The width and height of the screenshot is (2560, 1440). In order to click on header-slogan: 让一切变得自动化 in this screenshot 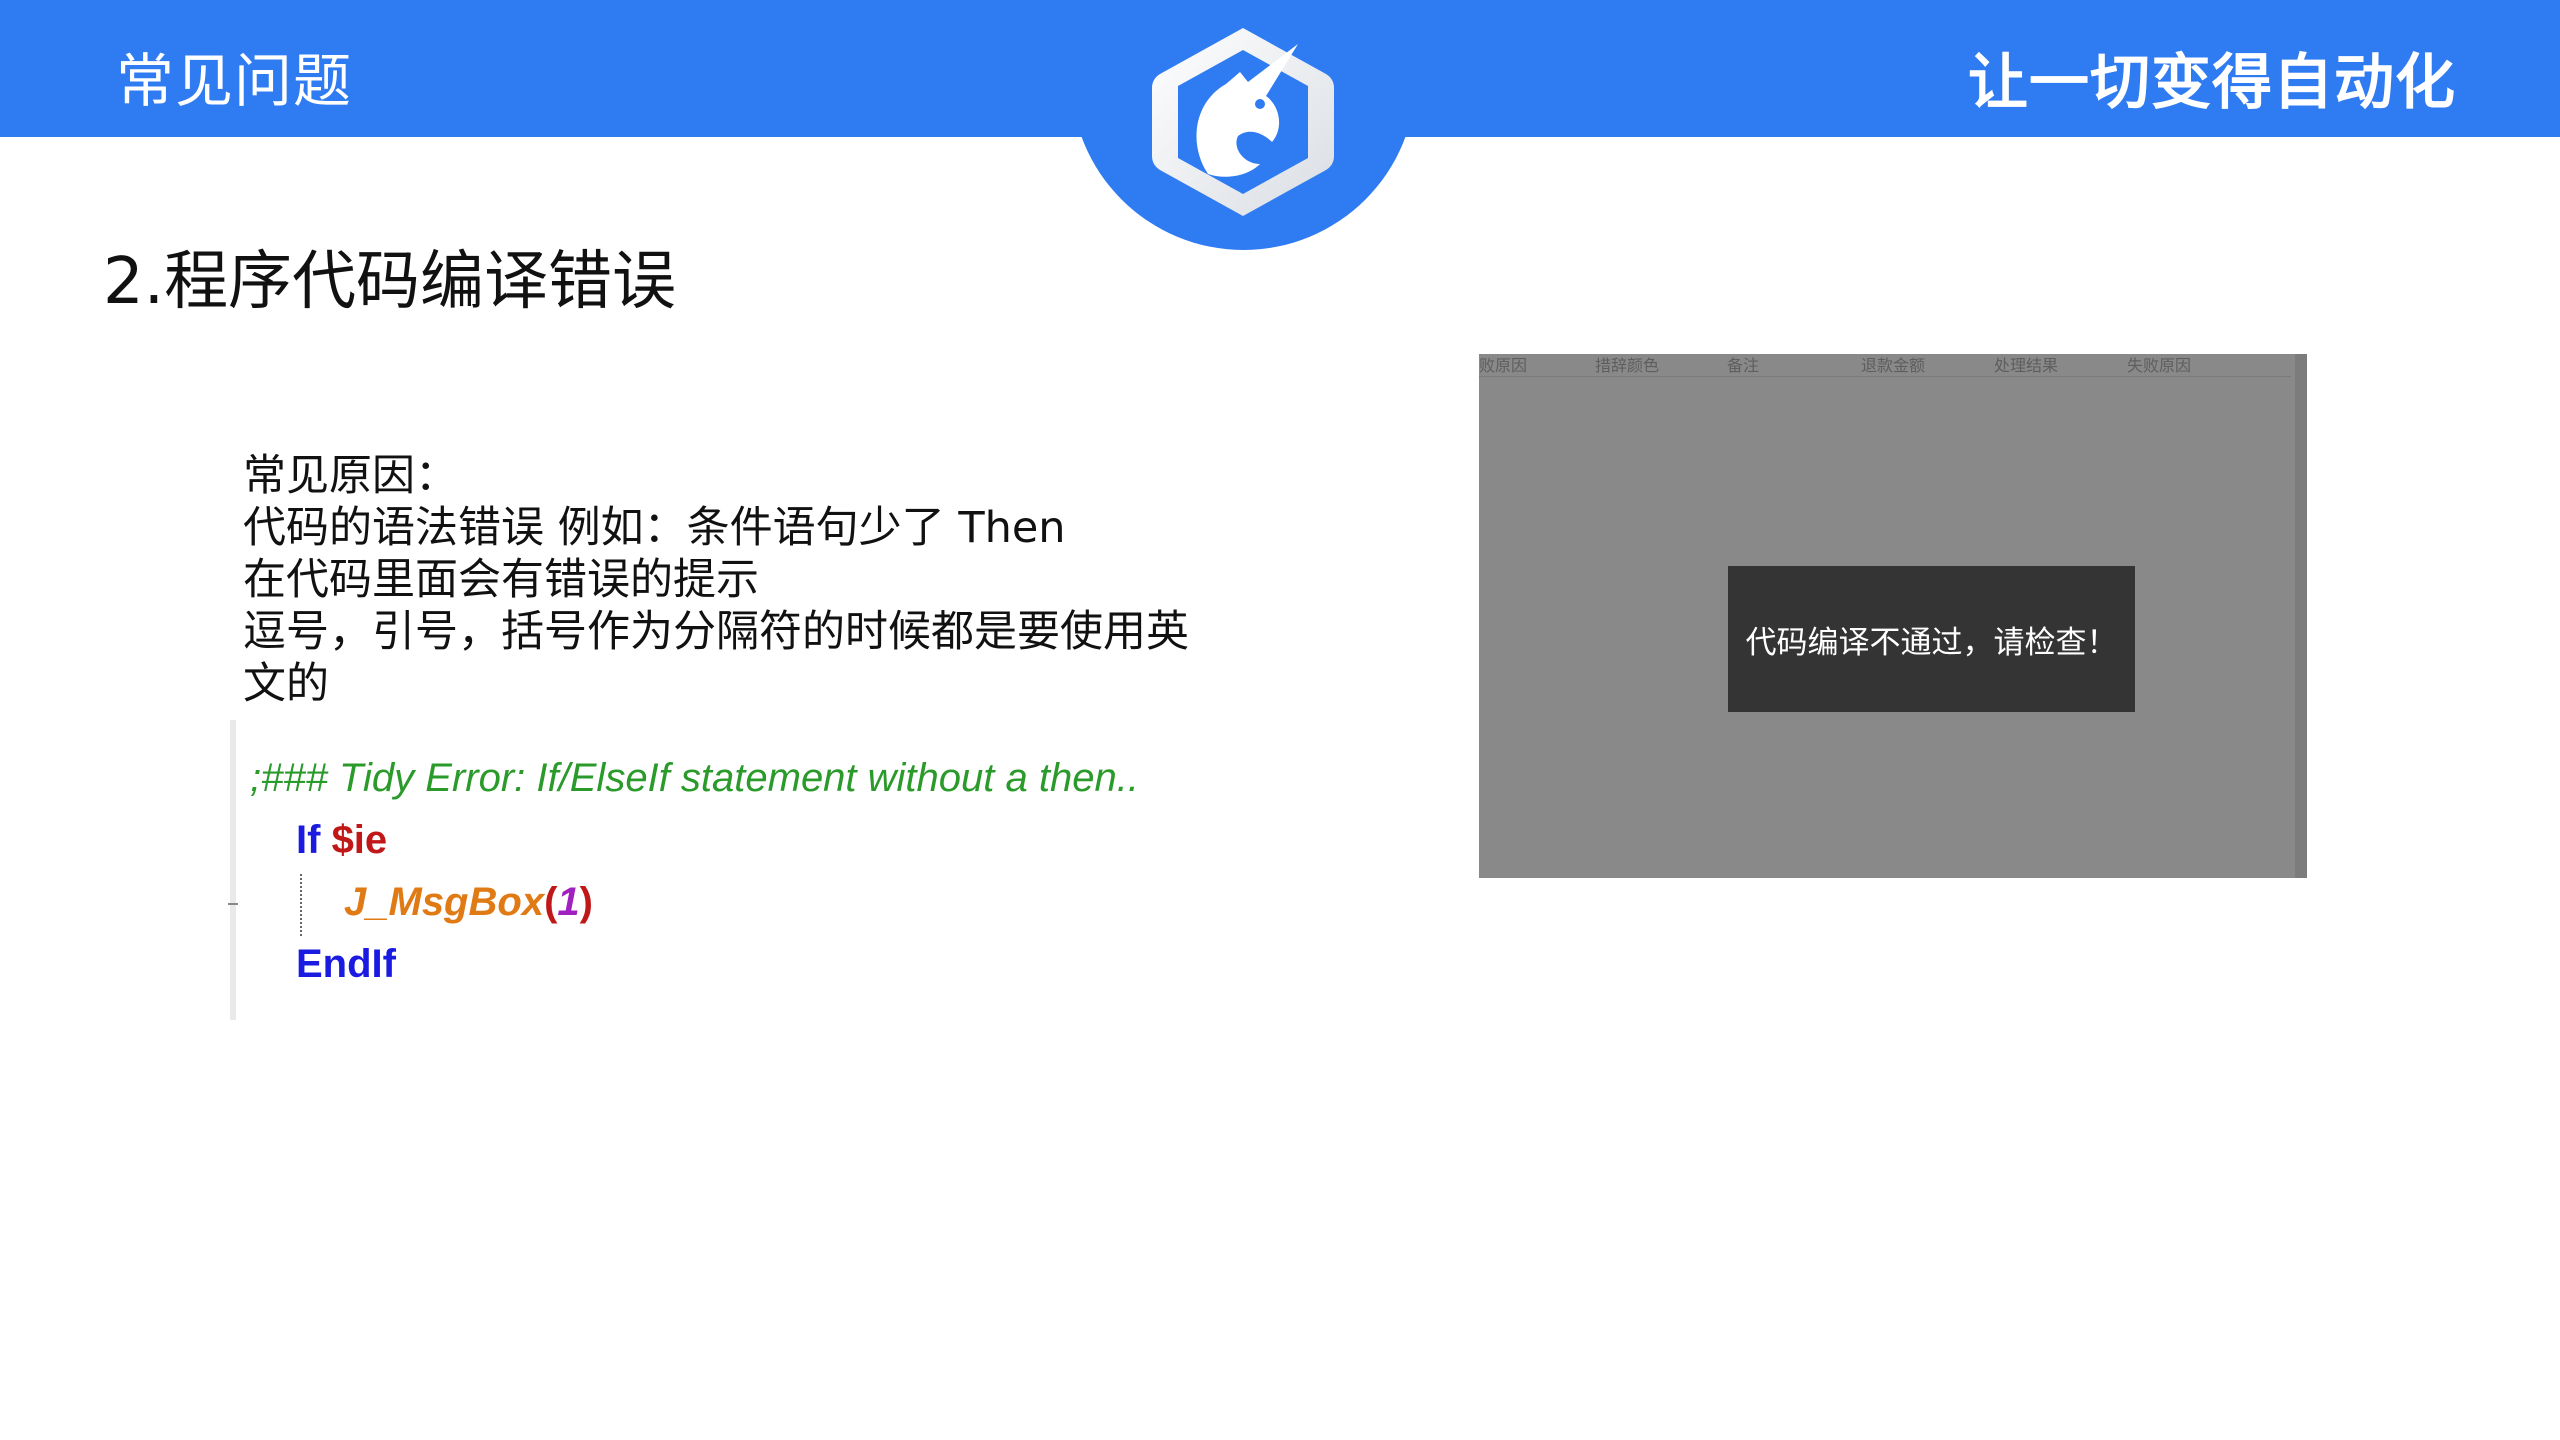, I will do `click(2212, 83)`.